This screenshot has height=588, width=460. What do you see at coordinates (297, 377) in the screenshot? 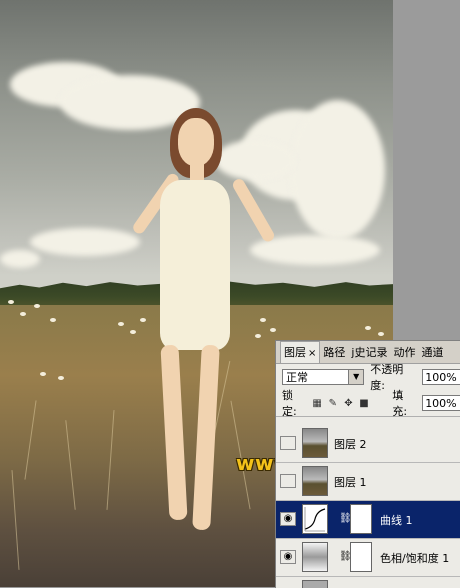
I see `blend-mode-value: 正常` at bounding box center [297, 377].